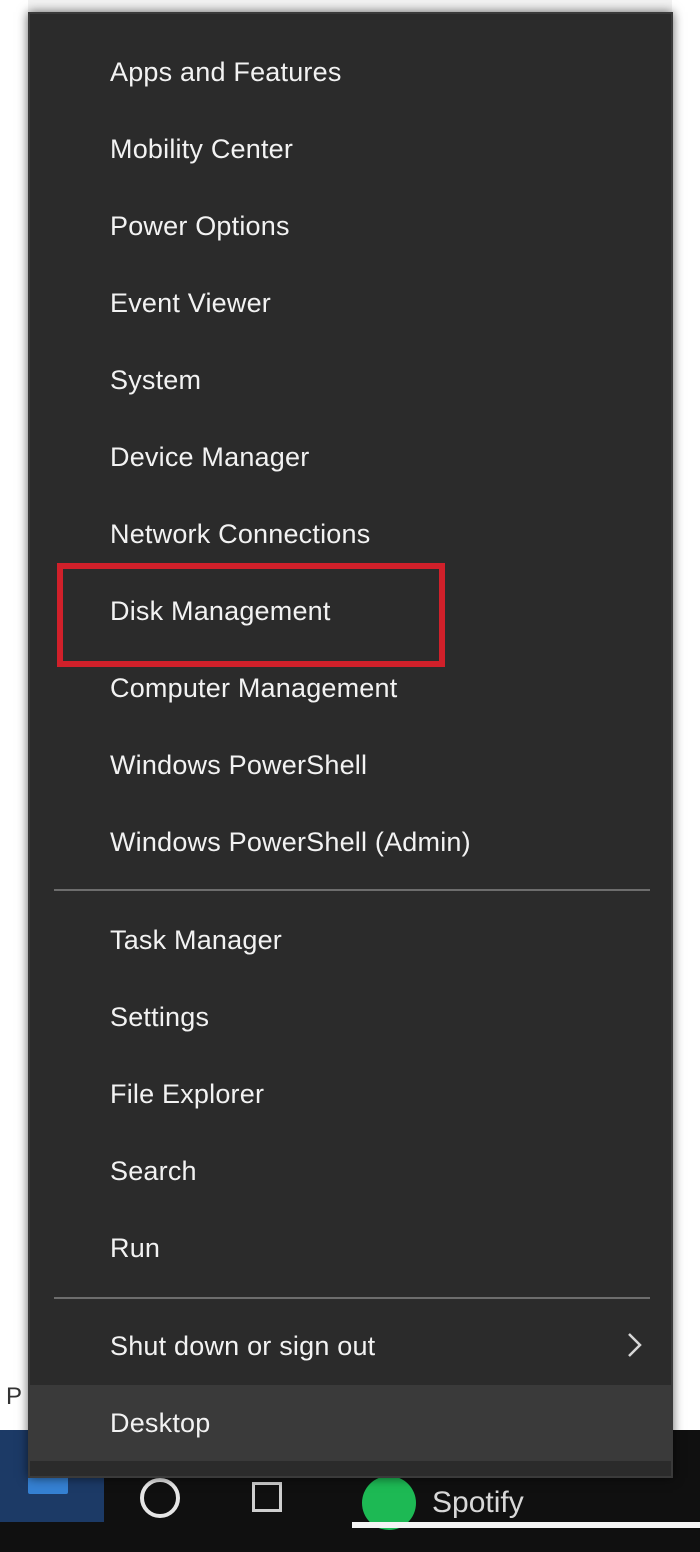 The height and width of the screenshot is (1552, 700). I want to click on menu-item-windows-powershell-admin: Windows PowerShell (Admin), so click(350, 842).